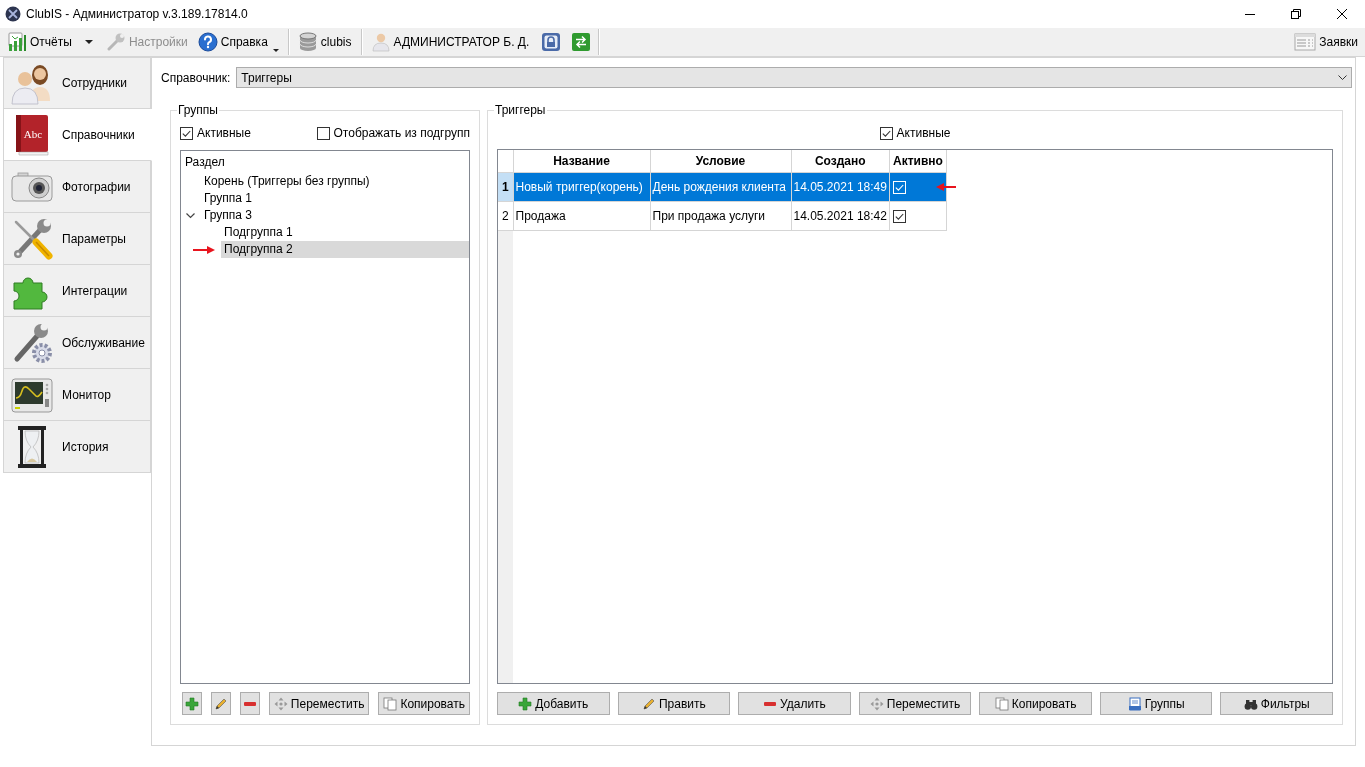  I want to click on column-header: Активно, so click(918, 161).